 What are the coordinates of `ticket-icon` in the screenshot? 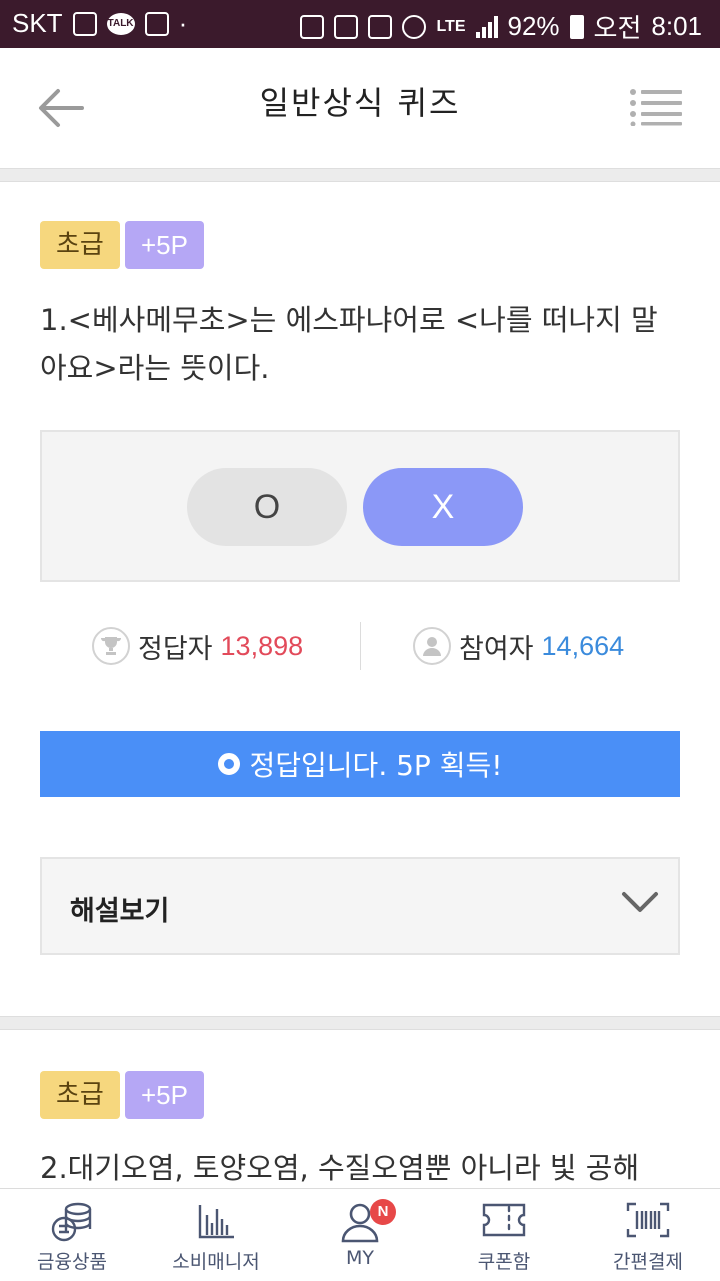 It's located at (504, 1220).